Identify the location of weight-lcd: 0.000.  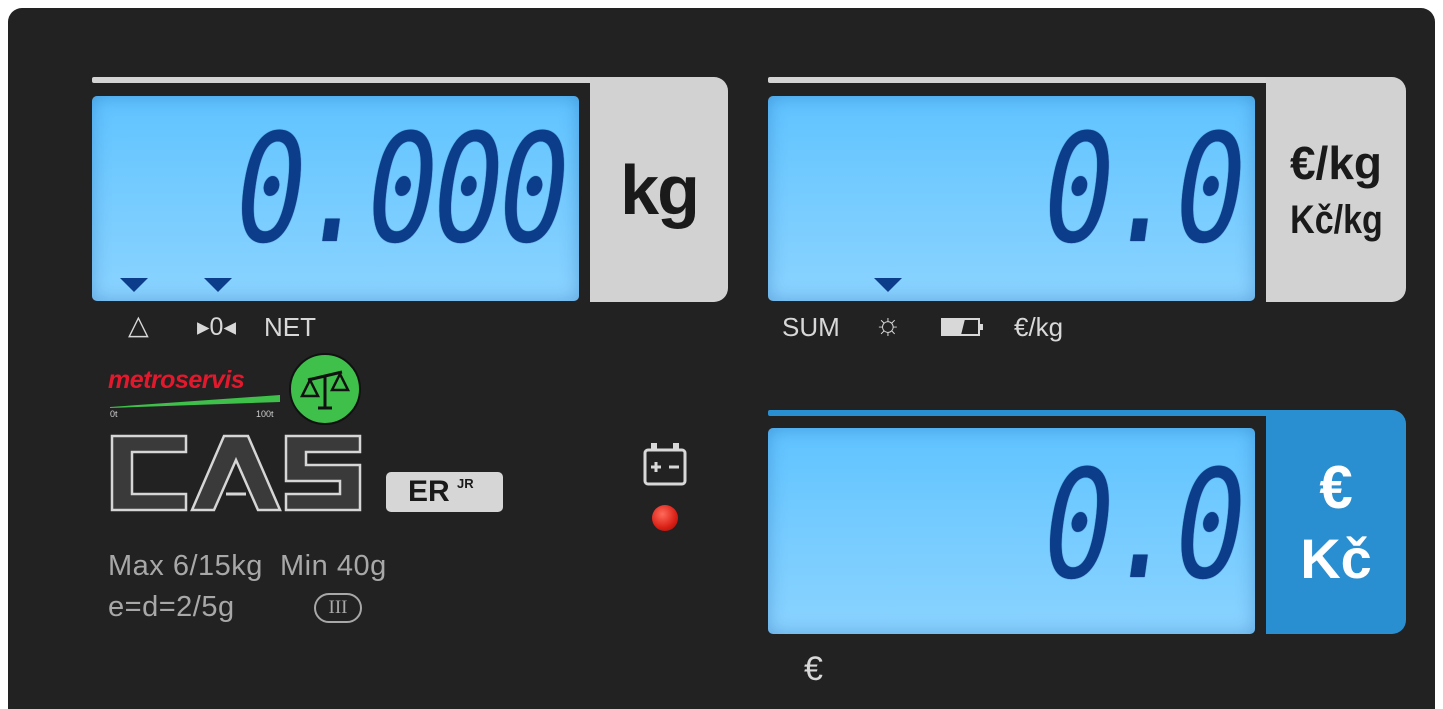
(335, 198).